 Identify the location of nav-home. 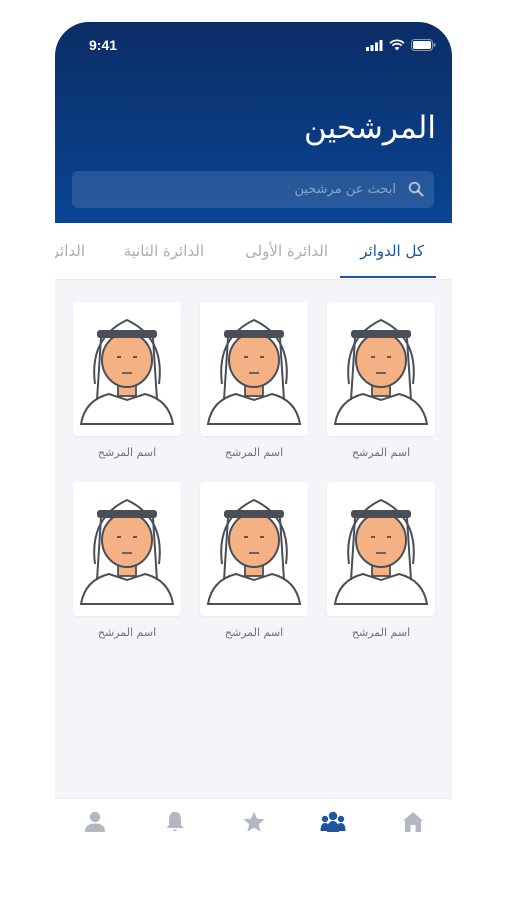
(413, 822).